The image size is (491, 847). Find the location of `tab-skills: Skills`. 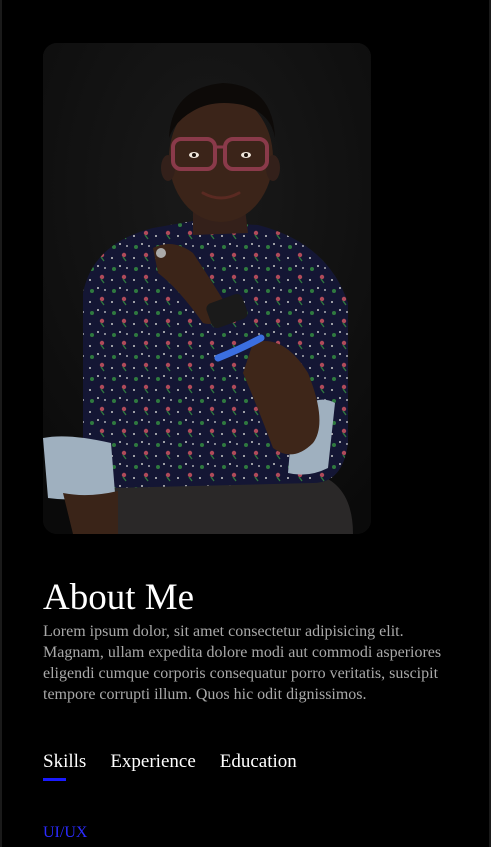

tab-skills: Skills is located at coordinates (64, 765).